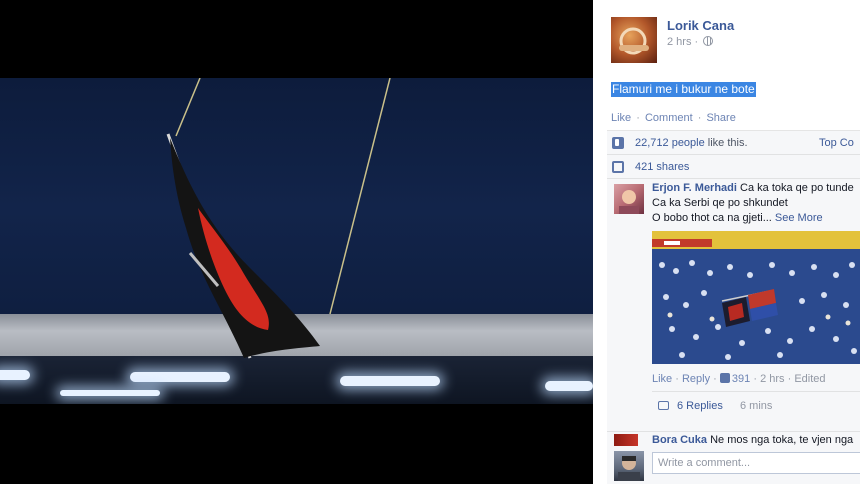  Describe the element at coordinates (799, 218) in the screenshot. I see `see-more-link: See More` at that location.